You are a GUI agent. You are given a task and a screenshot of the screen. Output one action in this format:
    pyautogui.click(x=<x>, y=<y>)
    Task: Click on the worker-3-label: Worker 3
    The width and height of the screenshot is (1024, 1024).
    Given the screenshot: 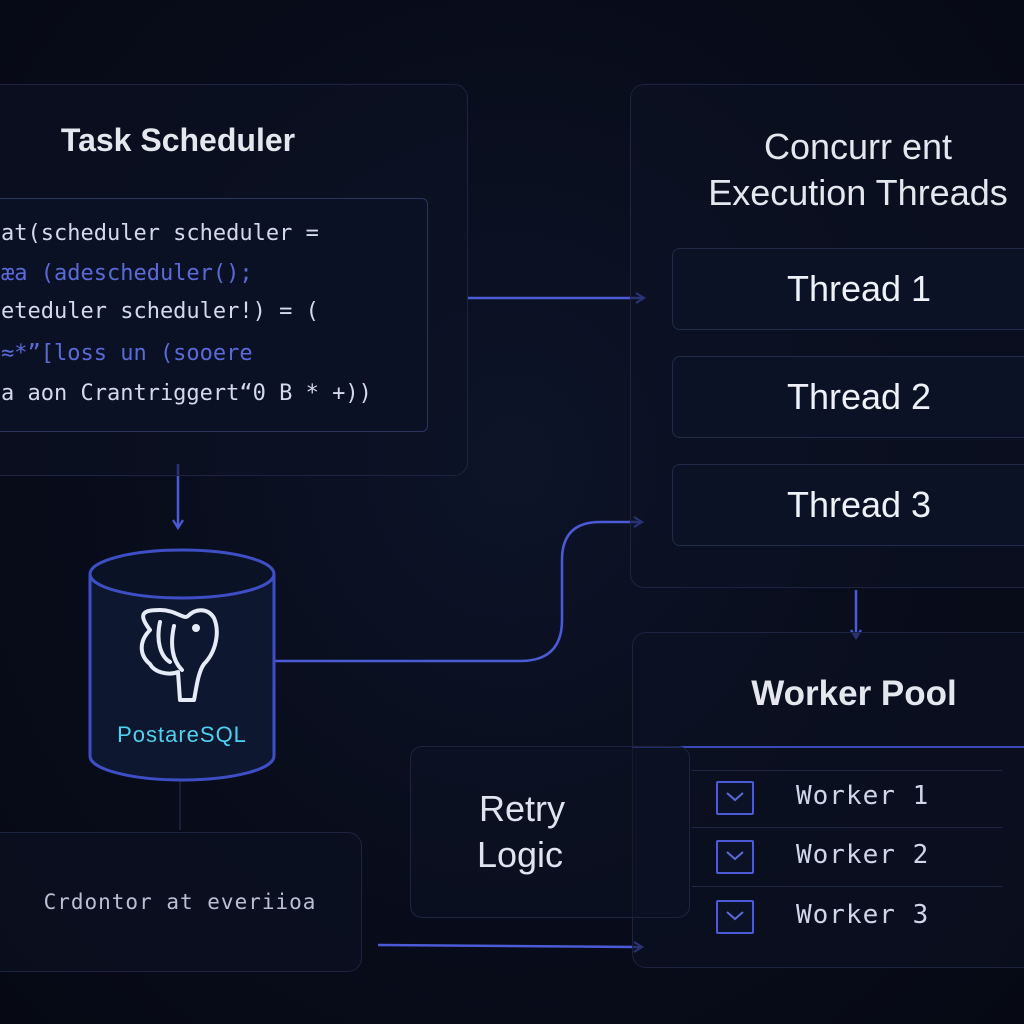 What is the action you would take?
    pyautogui.click(x=863, y=915)
    